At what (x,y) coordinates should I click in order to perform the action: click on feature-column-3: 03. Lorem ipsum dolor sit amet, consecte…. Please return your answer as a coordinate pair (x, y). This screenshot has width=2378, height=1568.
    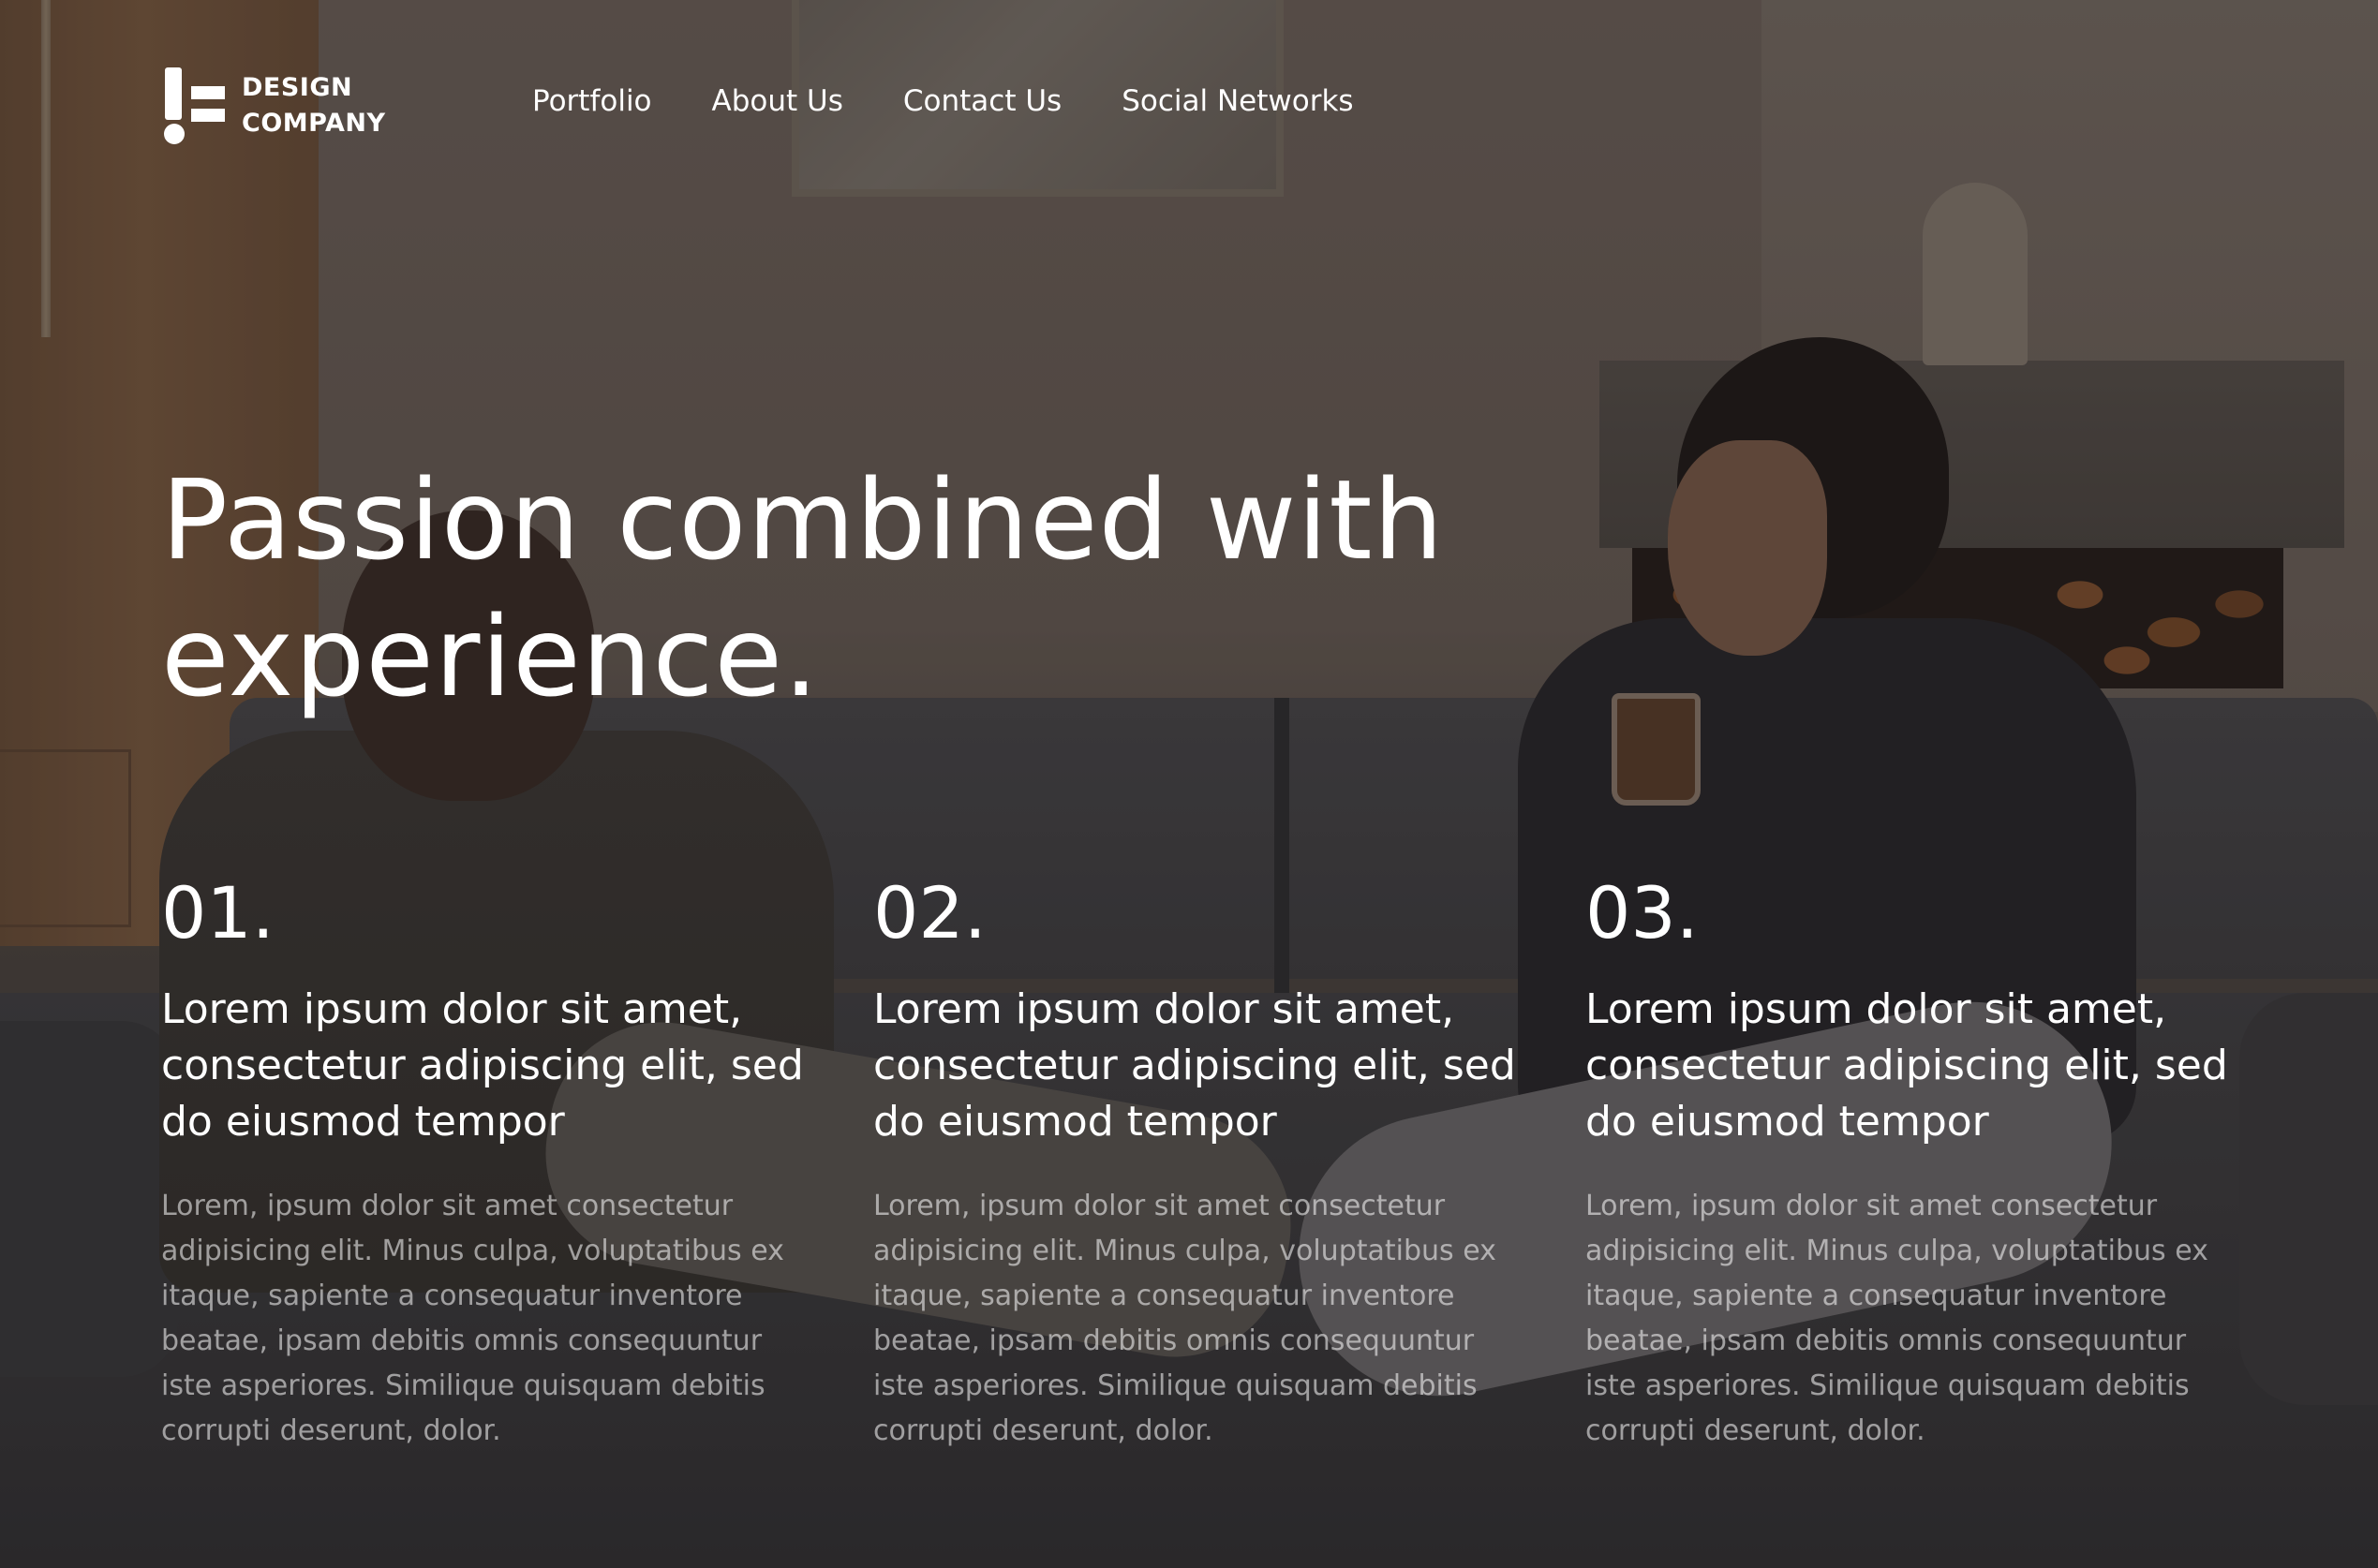
    Looking at the image, I should click on (1913, 1162).